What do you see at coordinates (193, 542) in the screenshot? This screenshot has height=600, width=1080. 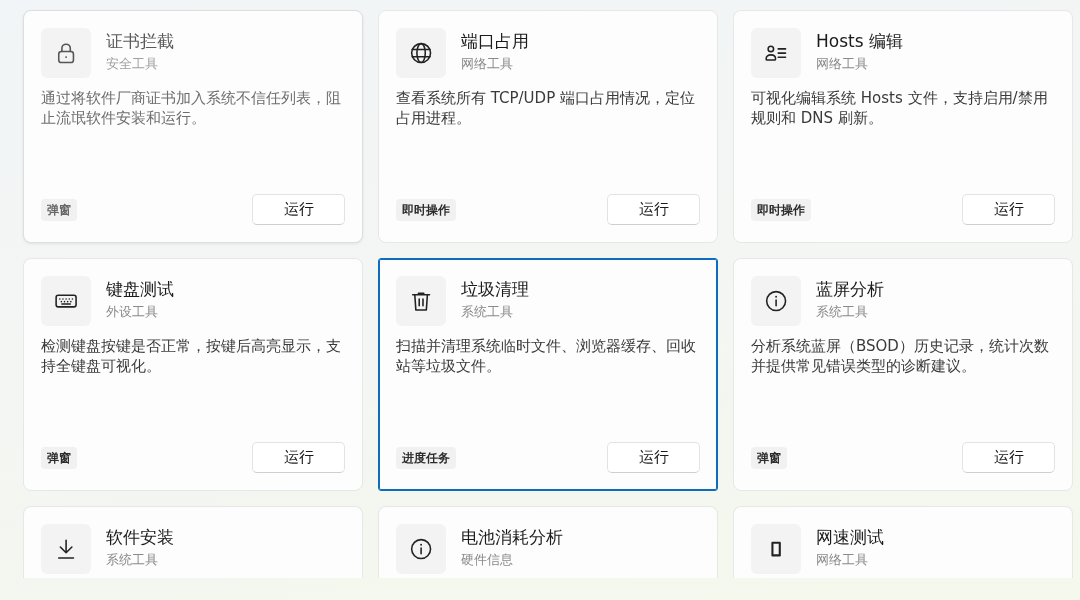 I see `tool-card: 软件安装 系统工具` at bounding box center [193, 542].